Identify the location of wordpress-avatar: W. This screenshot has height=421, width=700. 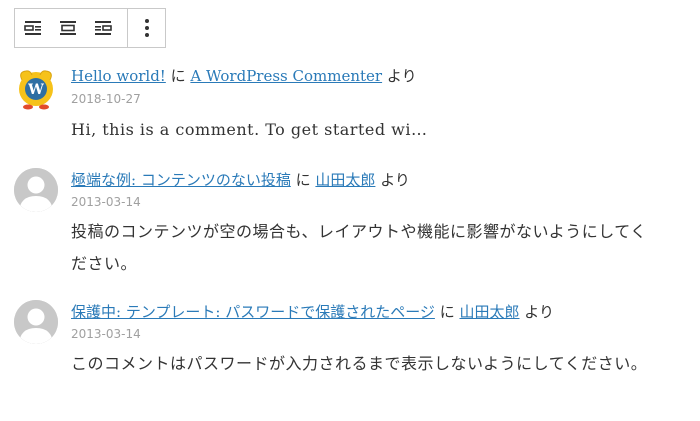
(36, 88).